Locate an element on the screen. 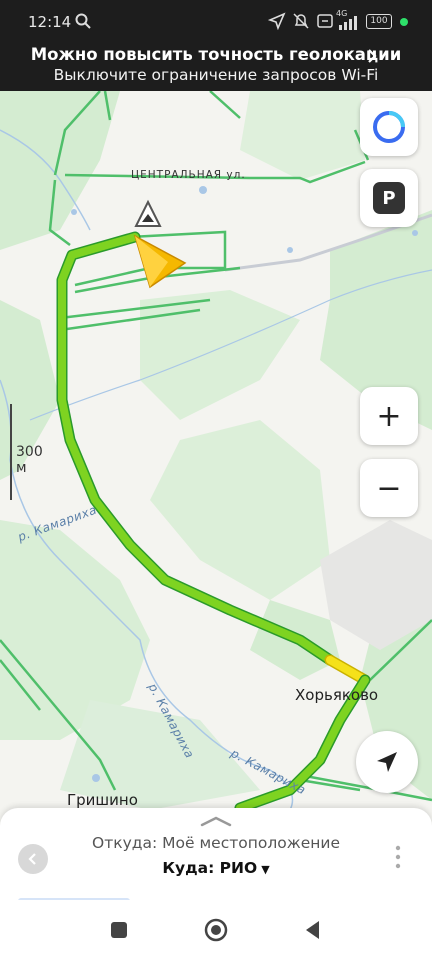 The height and width of the screenshot is (960, 432). route-from: Откуда: Моё местоположение is located at coordinates (216, 843).